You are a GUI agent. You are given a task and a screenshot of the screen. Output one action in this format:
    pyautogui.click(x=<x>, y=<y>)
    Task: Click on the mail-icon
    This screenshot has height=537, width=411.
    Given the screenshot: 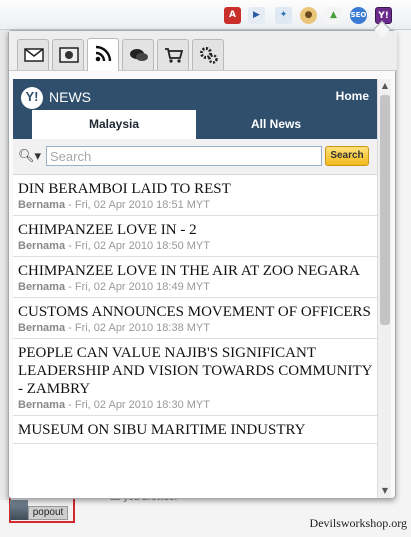 What is the action you would take?
    pyautogui.click(x=34, y=55)
    